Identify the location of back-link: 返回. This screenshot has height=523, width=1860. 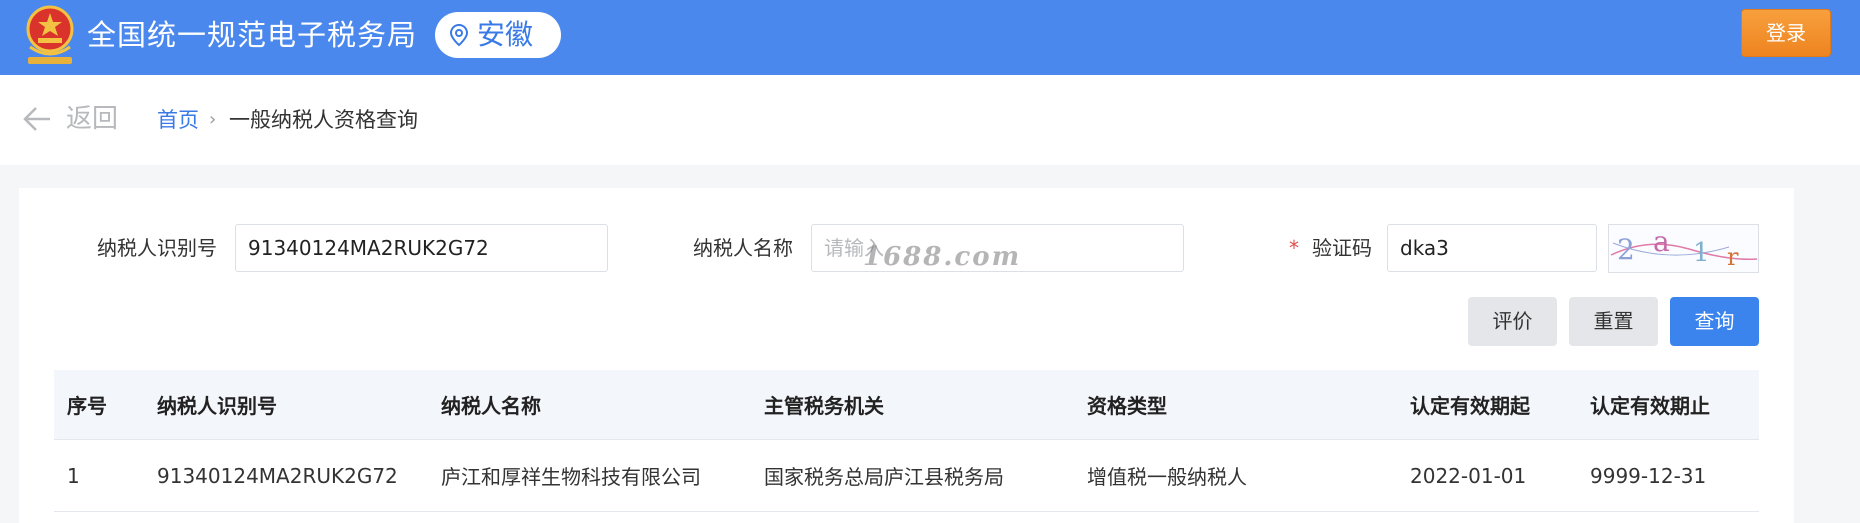
(92, 119).